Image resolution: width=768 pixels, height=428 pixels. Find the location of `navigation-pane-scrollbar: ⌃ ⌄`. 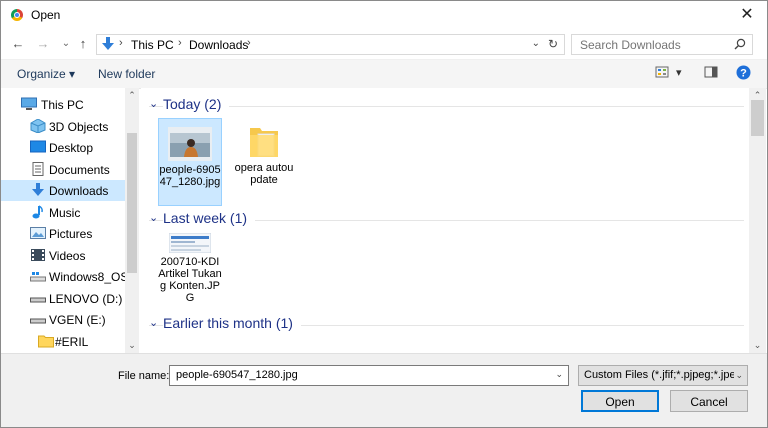

navigation-pane-scrollbar: ⌃ ⌄ is located at coordinates (132, 220).